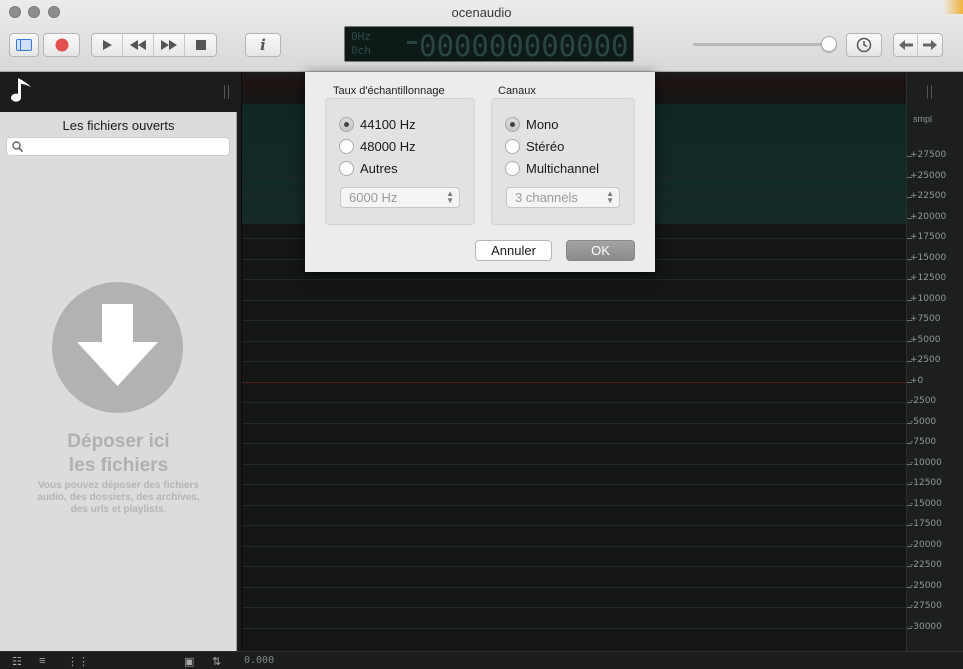  What do you see at coordinates (17, 146) in the screenshot?
I see `search-icon` at bounding box center [17, 146].